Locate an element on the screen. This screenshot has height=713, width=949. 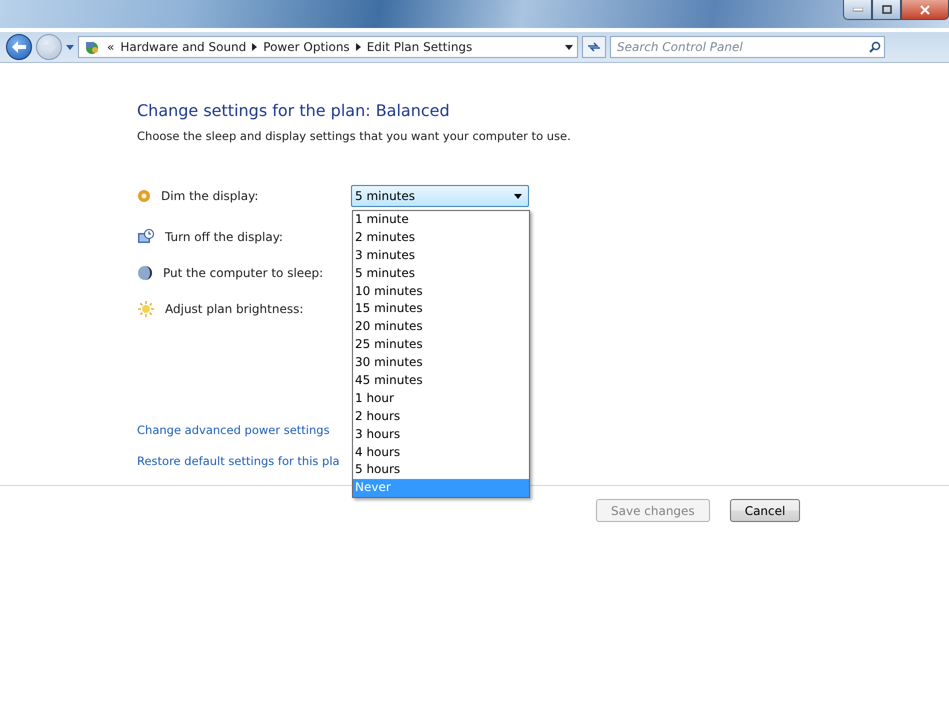
maximize-icon is located at coordinates (887, 9).